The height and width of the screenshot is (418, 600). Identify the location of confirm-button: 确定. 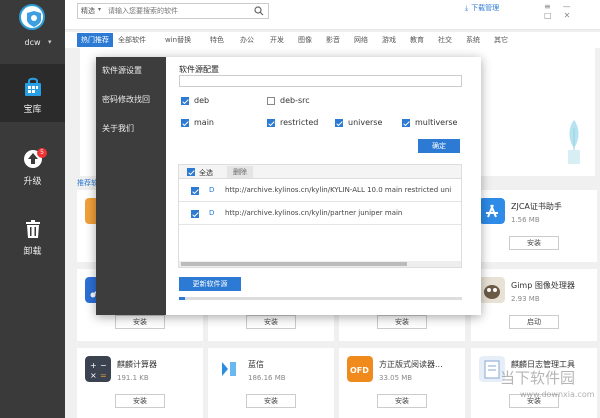
(439, 146).